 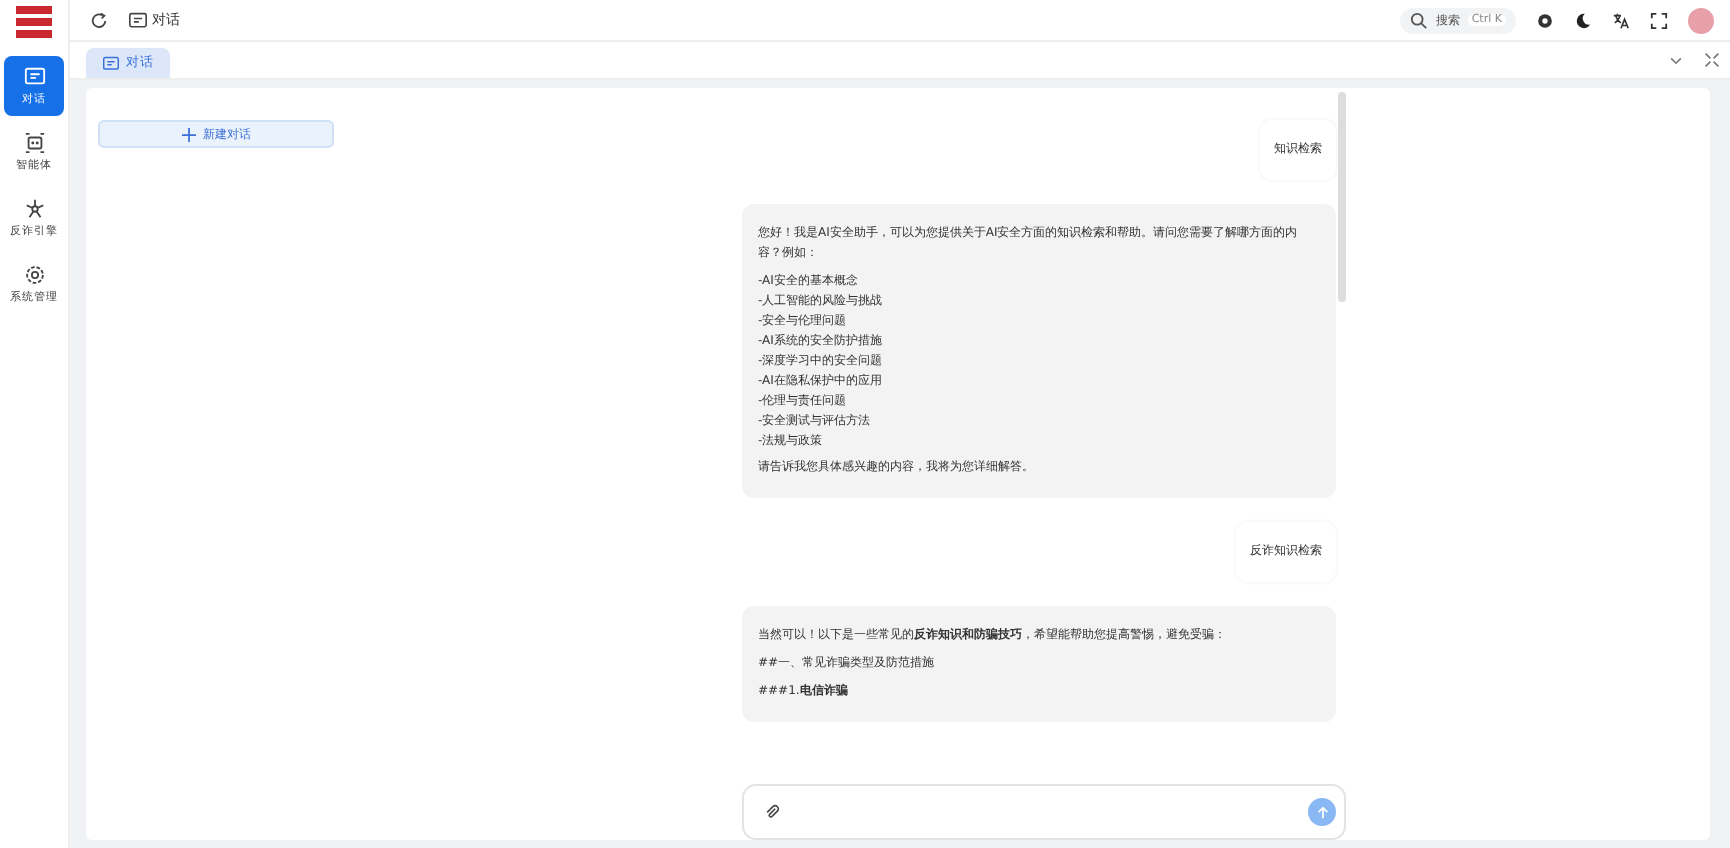 I want to click on message-input, so click(x=1044, y=812).